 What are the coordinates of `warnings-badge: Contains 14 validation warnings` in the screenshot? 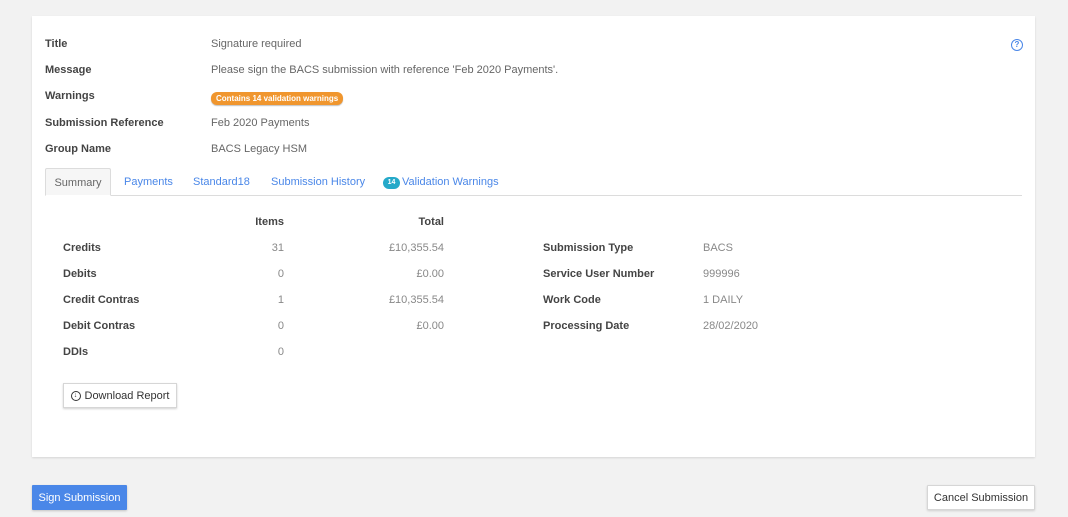 It's located at (277, 98).